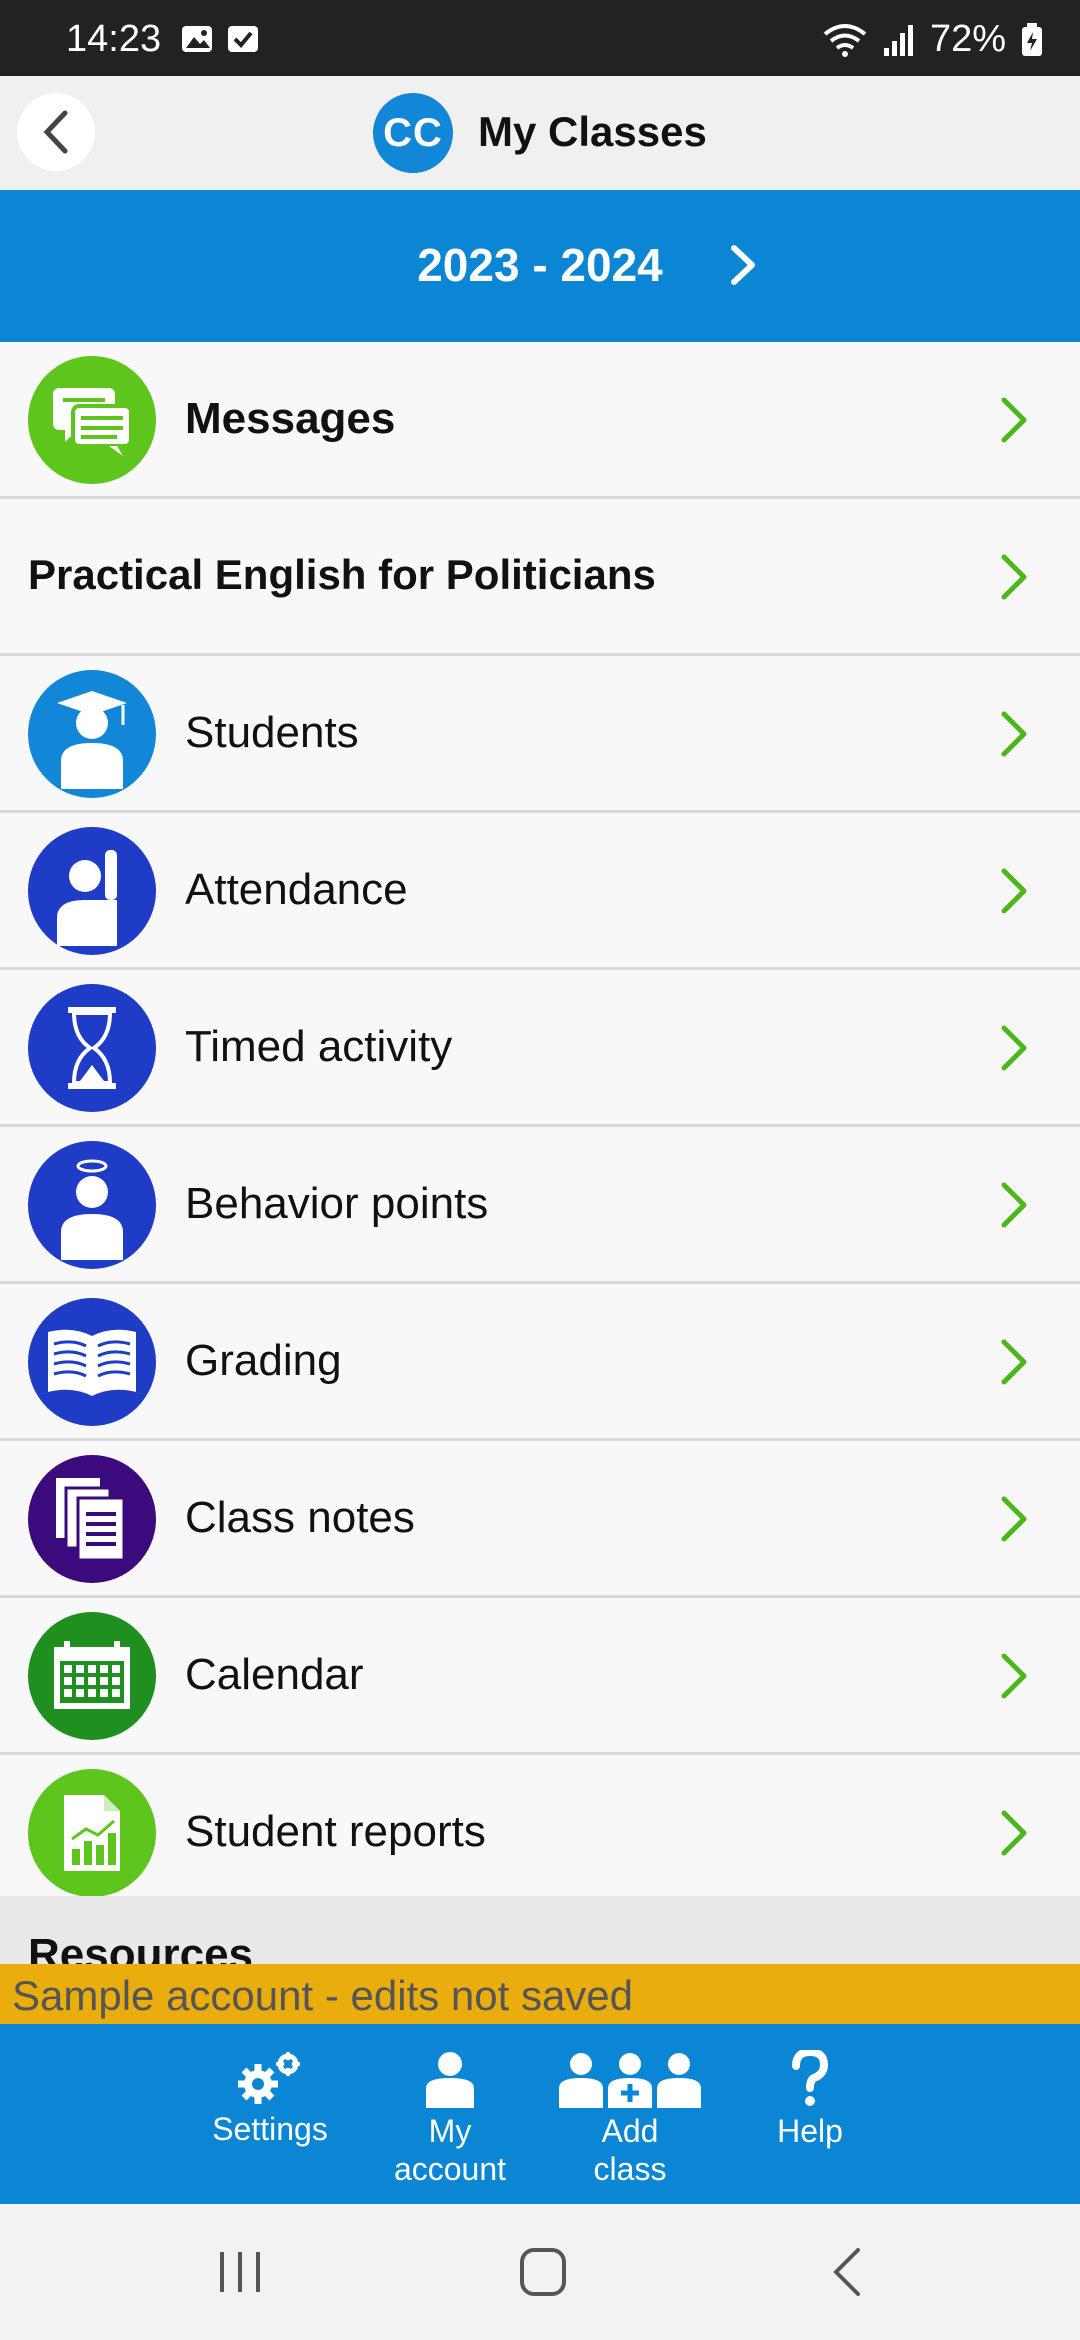 The image size is (1080, 2340). I want to click on sample-account-banner: Sample account - edits not saved, so click(540, 1994).